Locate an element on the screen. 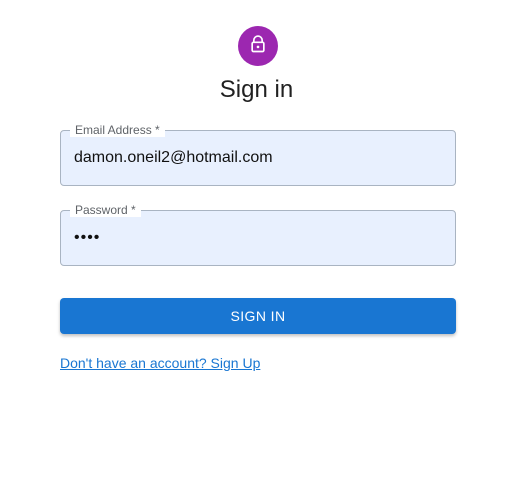 The height and width of the screenshot is (502, 513). avatar is located at coordinates (258, 46).